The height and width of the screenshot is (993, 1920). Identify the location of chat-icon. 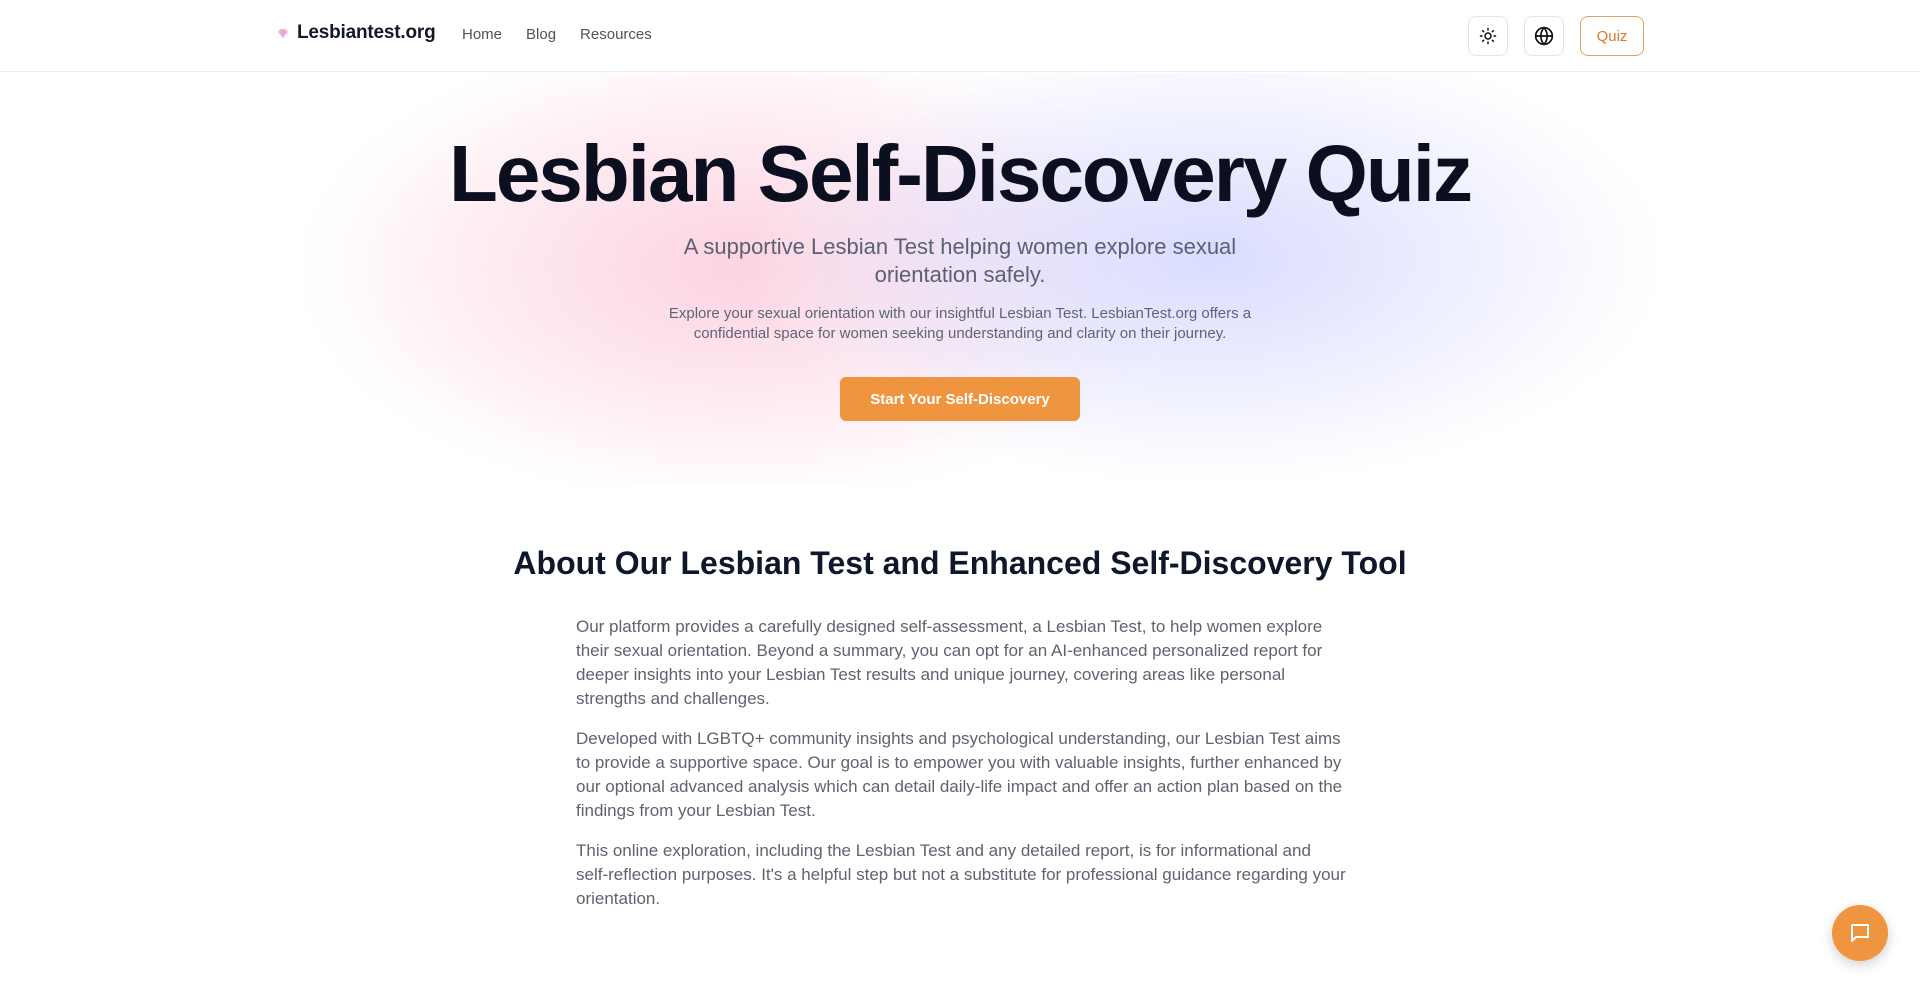
(1860, 933).